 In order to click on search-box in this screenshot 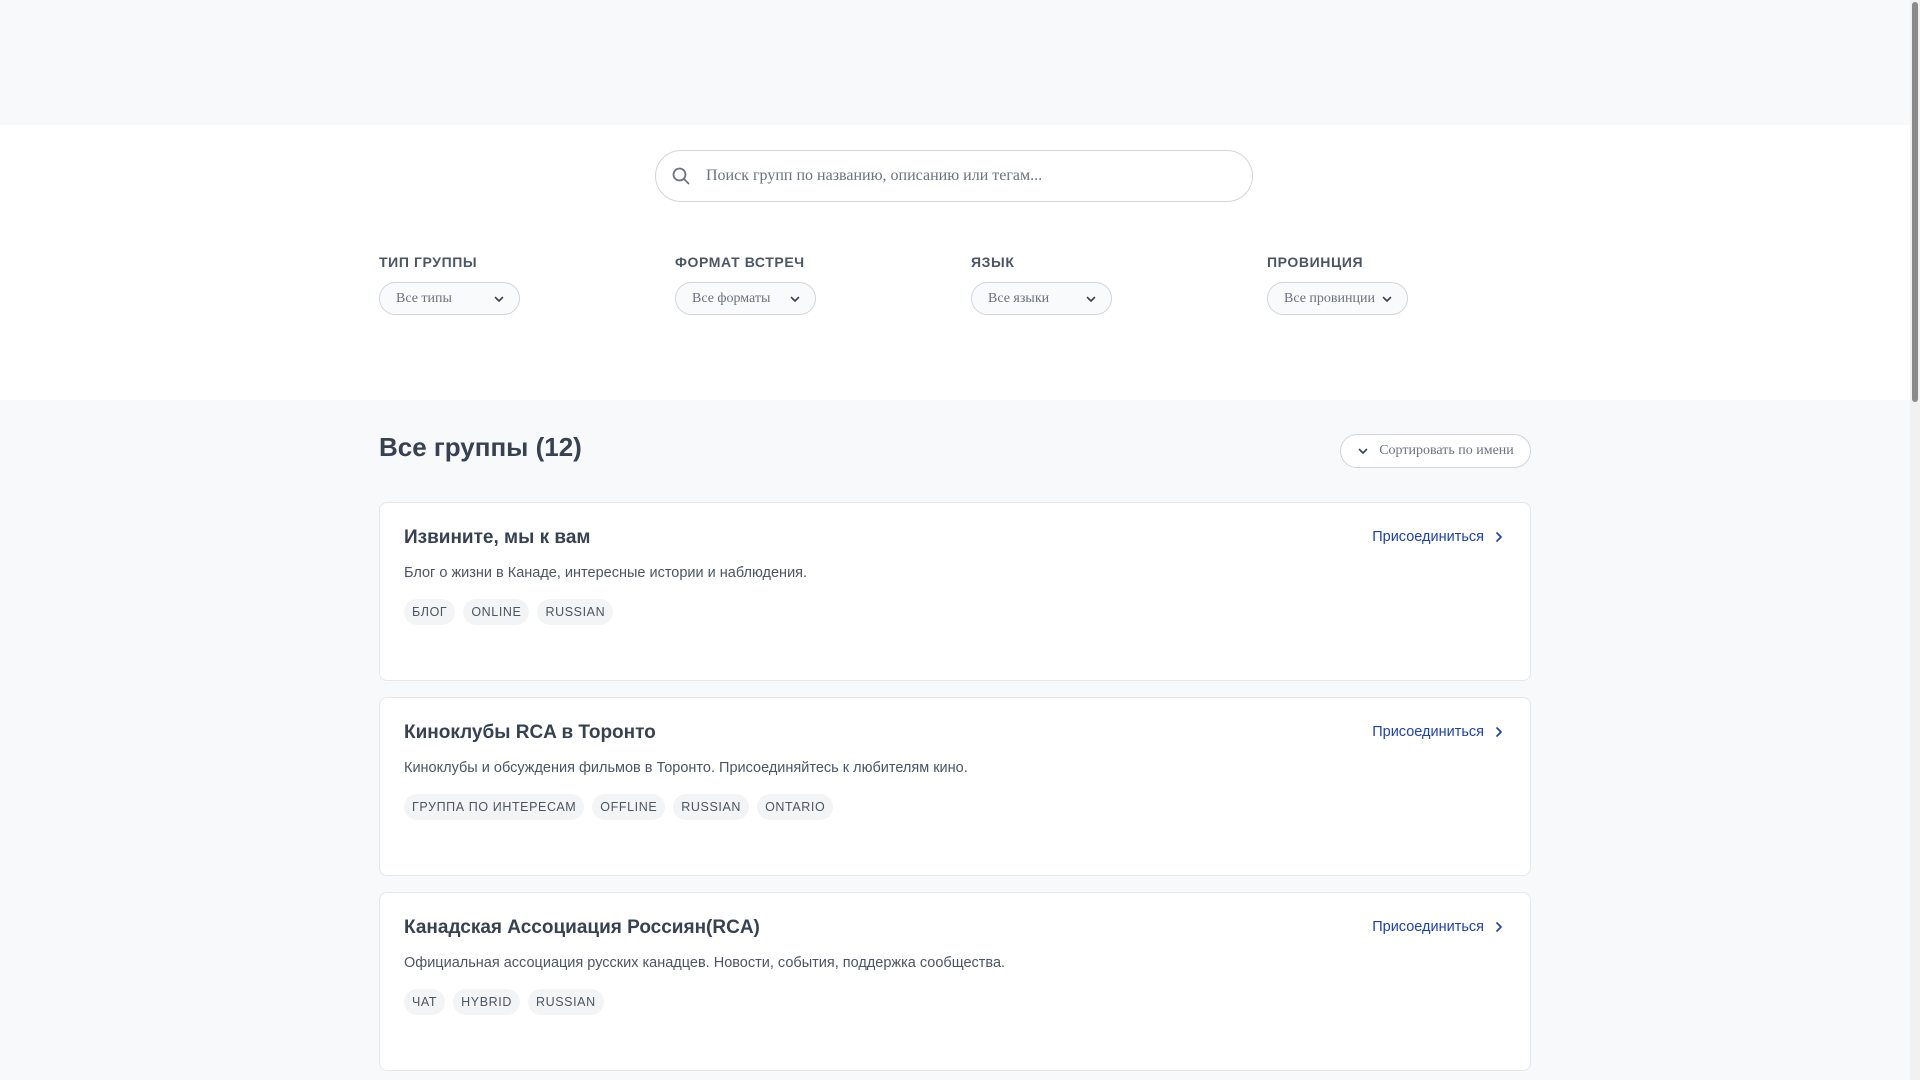, I will do `click(954, 176)`.